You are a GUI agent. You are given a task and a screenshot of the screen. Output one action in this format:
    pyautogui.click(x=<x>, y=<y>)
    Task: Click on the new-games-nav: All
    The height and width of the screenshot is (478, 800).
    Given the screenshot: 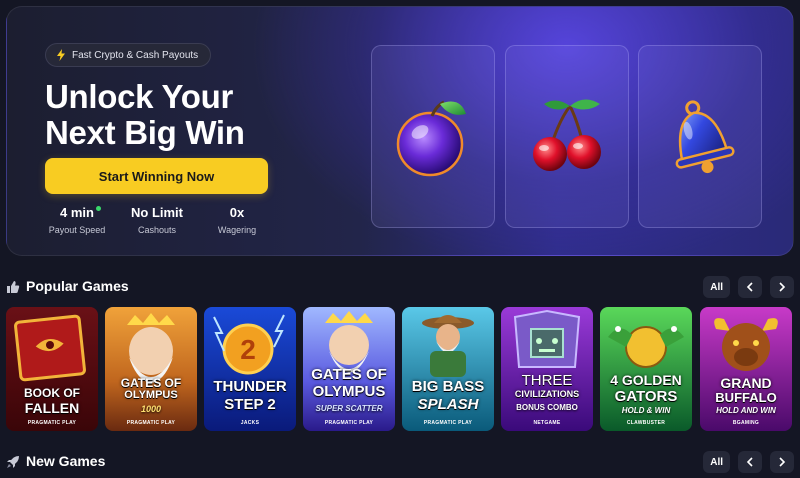 What is the action you would take?
    pyautogui.click(x=748, y=462)
    